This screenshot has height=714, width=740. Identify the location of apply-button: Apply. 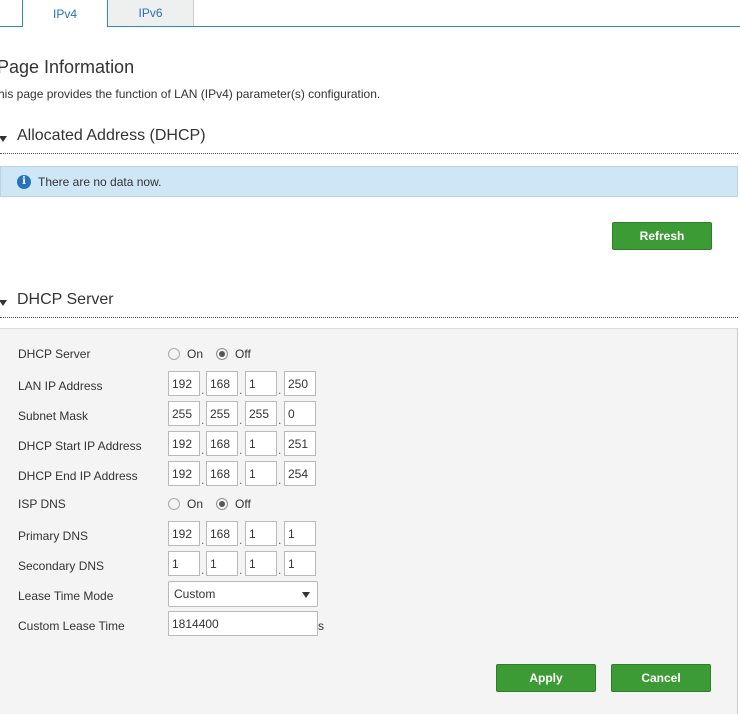
(546, 678).